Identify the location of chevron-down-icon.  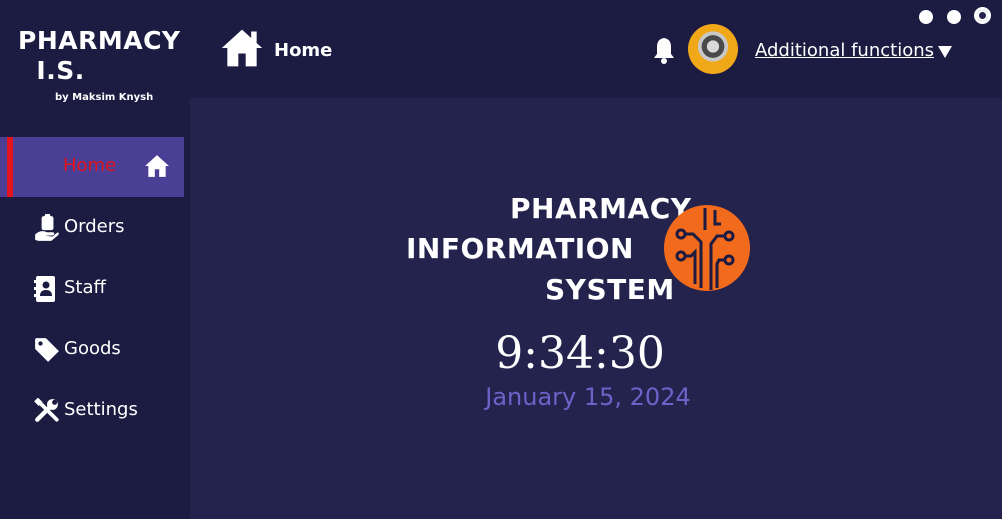
(945, 52).